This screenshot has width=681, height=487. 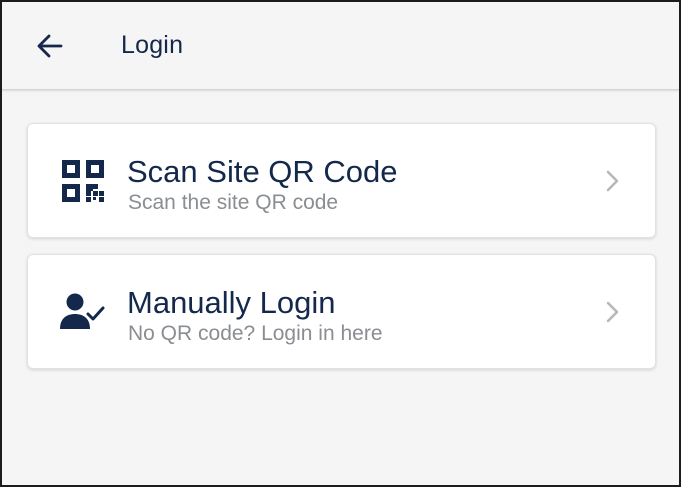 I want to click on page-title: Login, so click(x=152, y=45).